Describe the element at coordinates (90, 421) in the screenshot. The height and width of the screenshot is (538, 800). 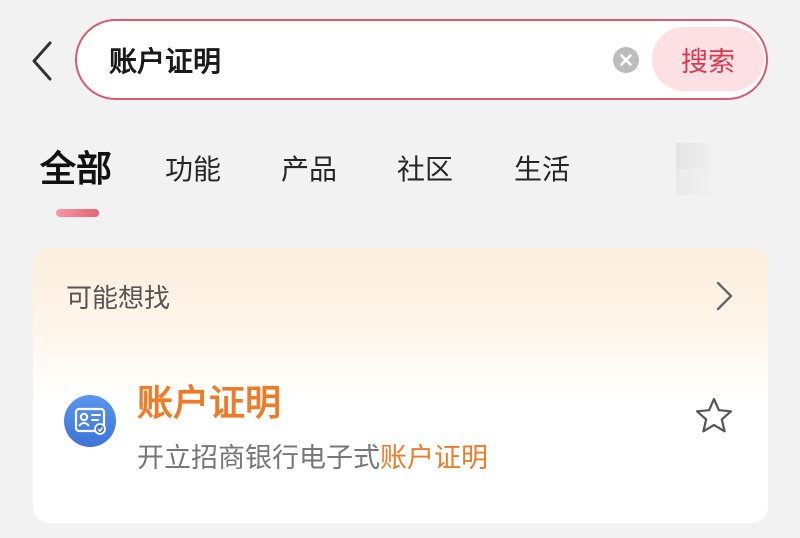
I see `certificate-icon` at that location.